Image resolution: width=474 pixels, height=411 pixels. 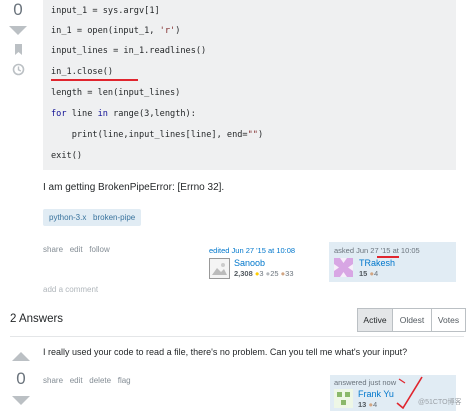 I want to click on code-line-4: in_1.close(), so click(x=82, y=72).